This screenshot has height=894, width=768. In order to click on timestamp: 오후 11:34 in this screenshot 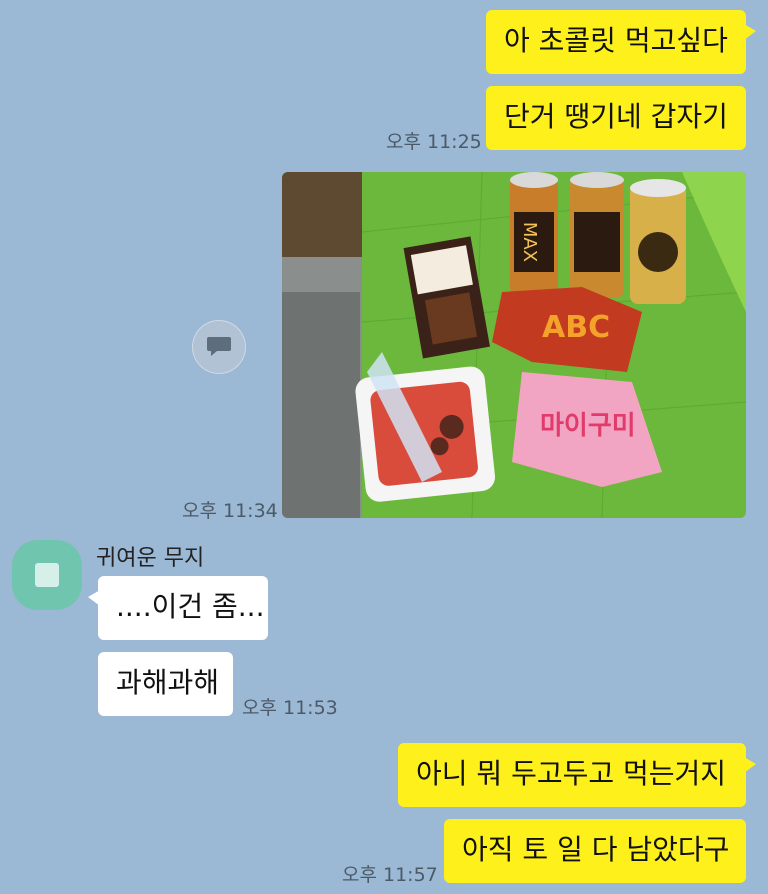, I will do `click(230, 511)`.